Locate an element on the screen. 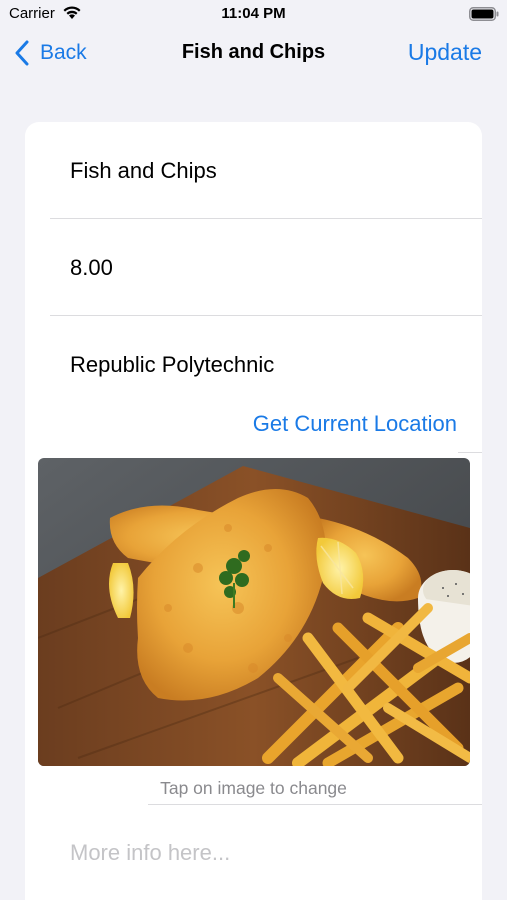 This screenshot has height=900, width=507. location-field: Republic Polytechnic is located at coordinates (276, 365).